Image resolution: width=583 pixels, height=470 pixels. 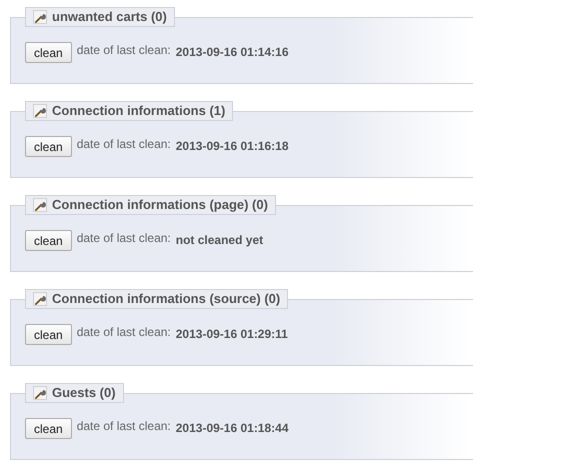 What do you see at coordinates (129, 111) in the screenshot?
I see `section-title: Connection informations (1)` at bounding box center [129, 111].